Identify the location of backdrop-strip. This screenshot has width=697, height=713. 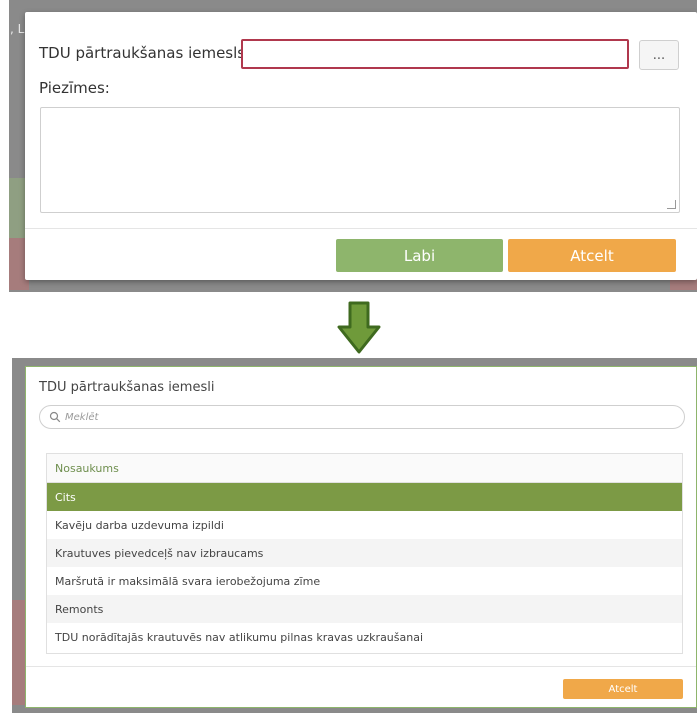
(19, 652).